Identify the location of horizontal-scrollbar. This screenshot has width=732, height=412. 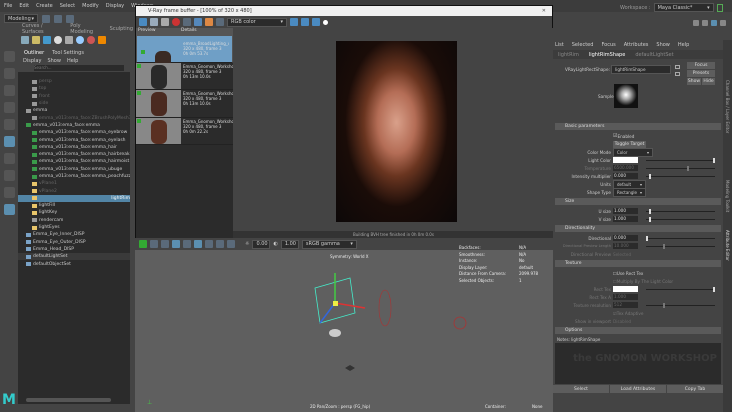
(68, 400).